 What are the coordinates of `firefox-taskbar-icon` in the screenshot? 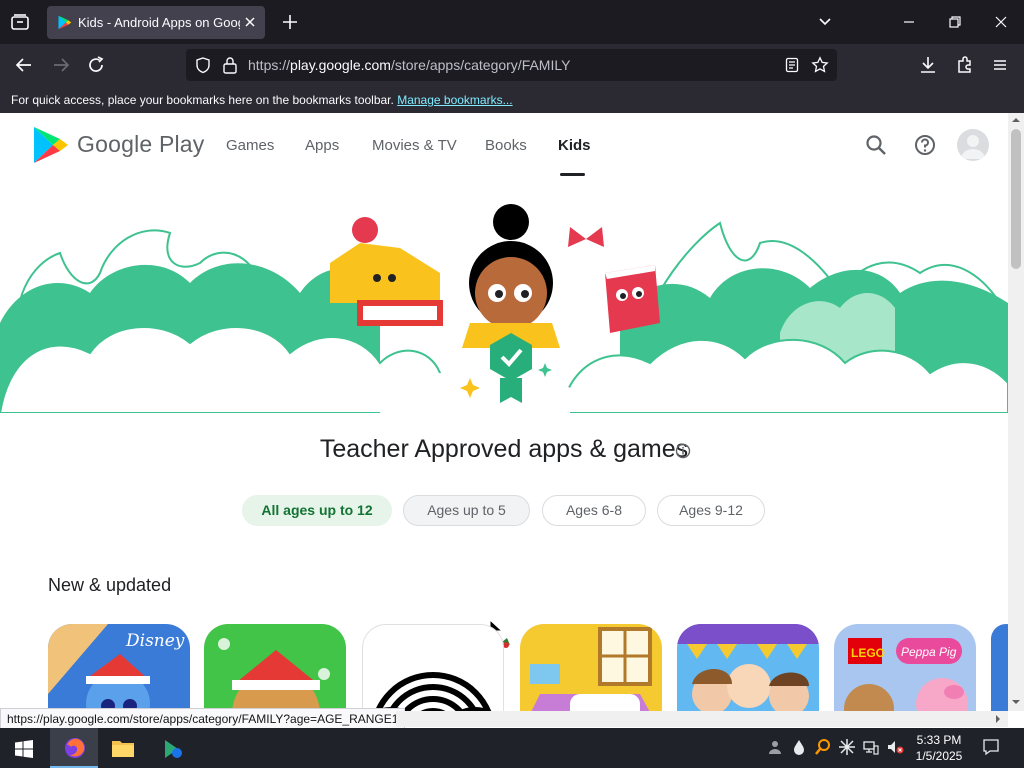 It's located at (74, 748).